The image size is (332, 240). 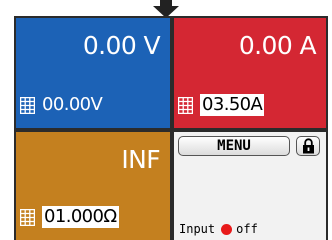 I want to click on lock-icon, so click(x=308, y=146).